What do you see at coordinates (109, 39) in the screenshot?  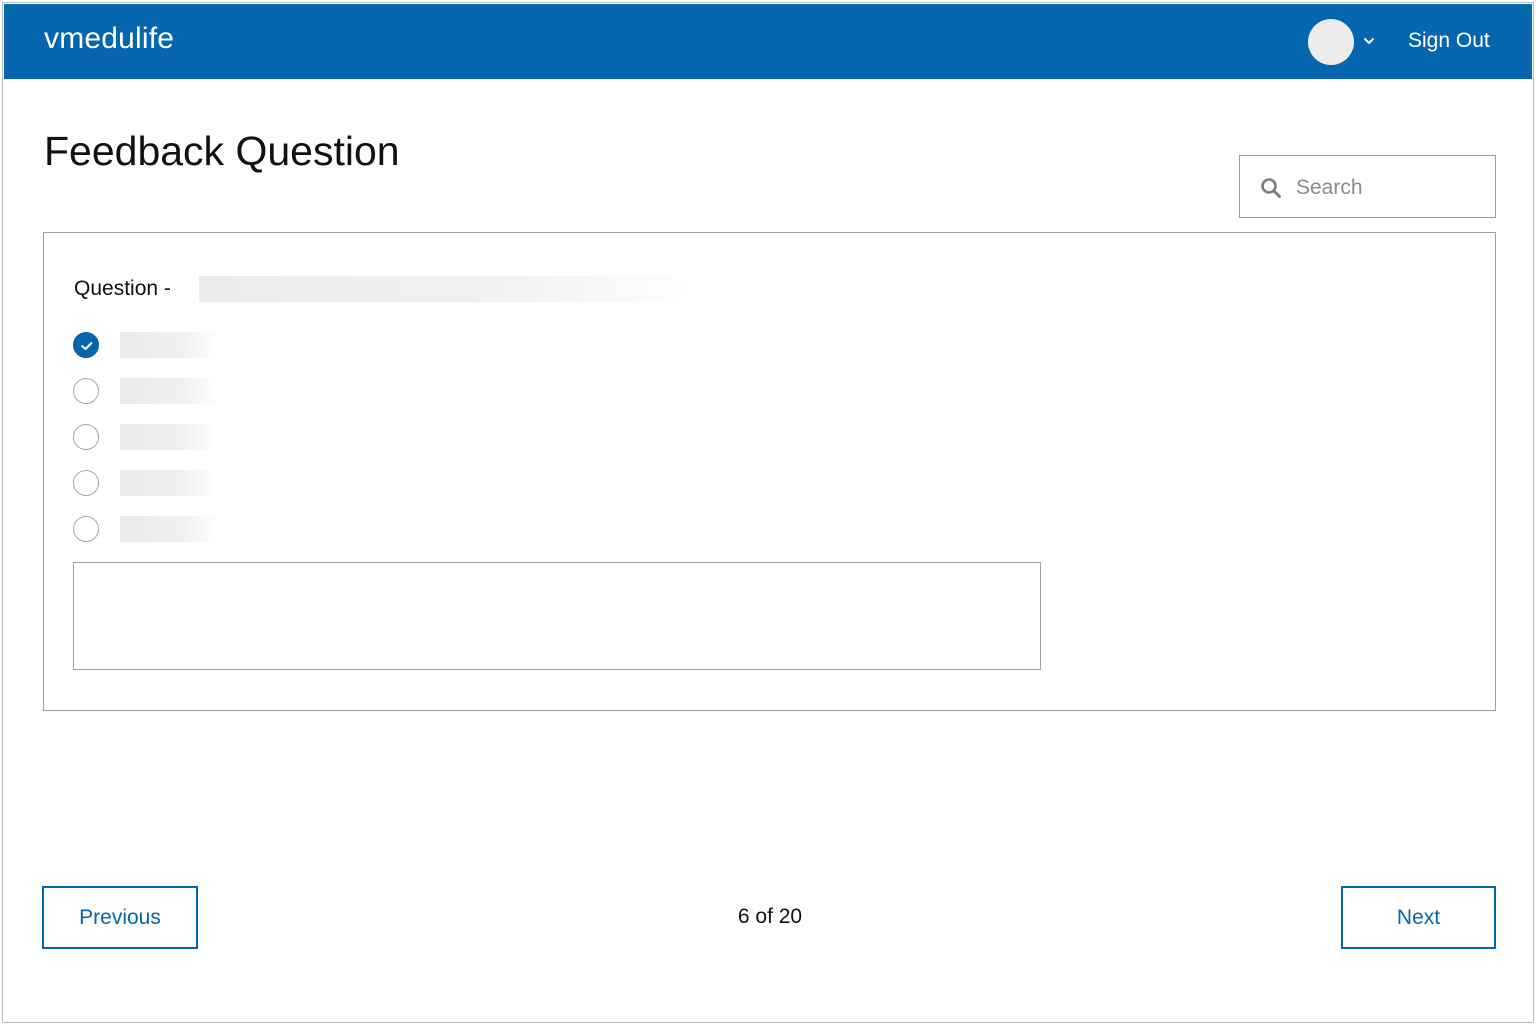 I see `app-logo: vmedulife` at bounding box center [109, 39].